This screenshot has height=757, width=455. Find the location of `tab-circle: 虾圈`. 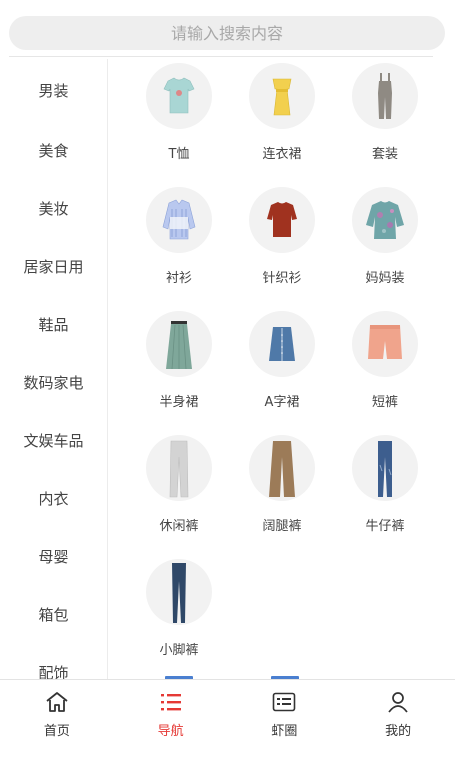

tab-circle: 虾圈 is located at coordinates (285, 718).